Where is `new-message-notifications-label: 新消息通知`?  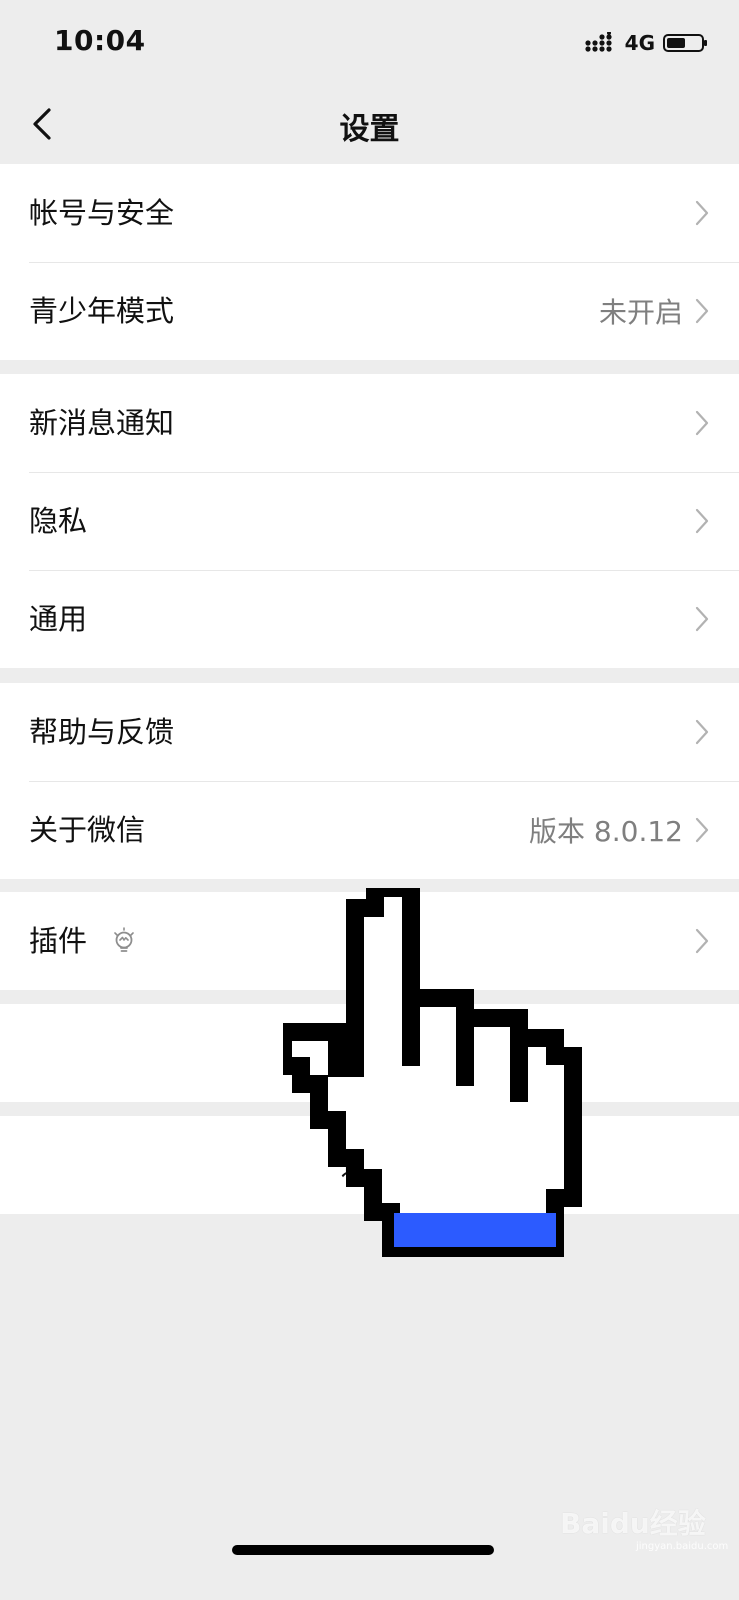
new-message-notifications-label: 新消息通知 is located at coordinates (102, 422).